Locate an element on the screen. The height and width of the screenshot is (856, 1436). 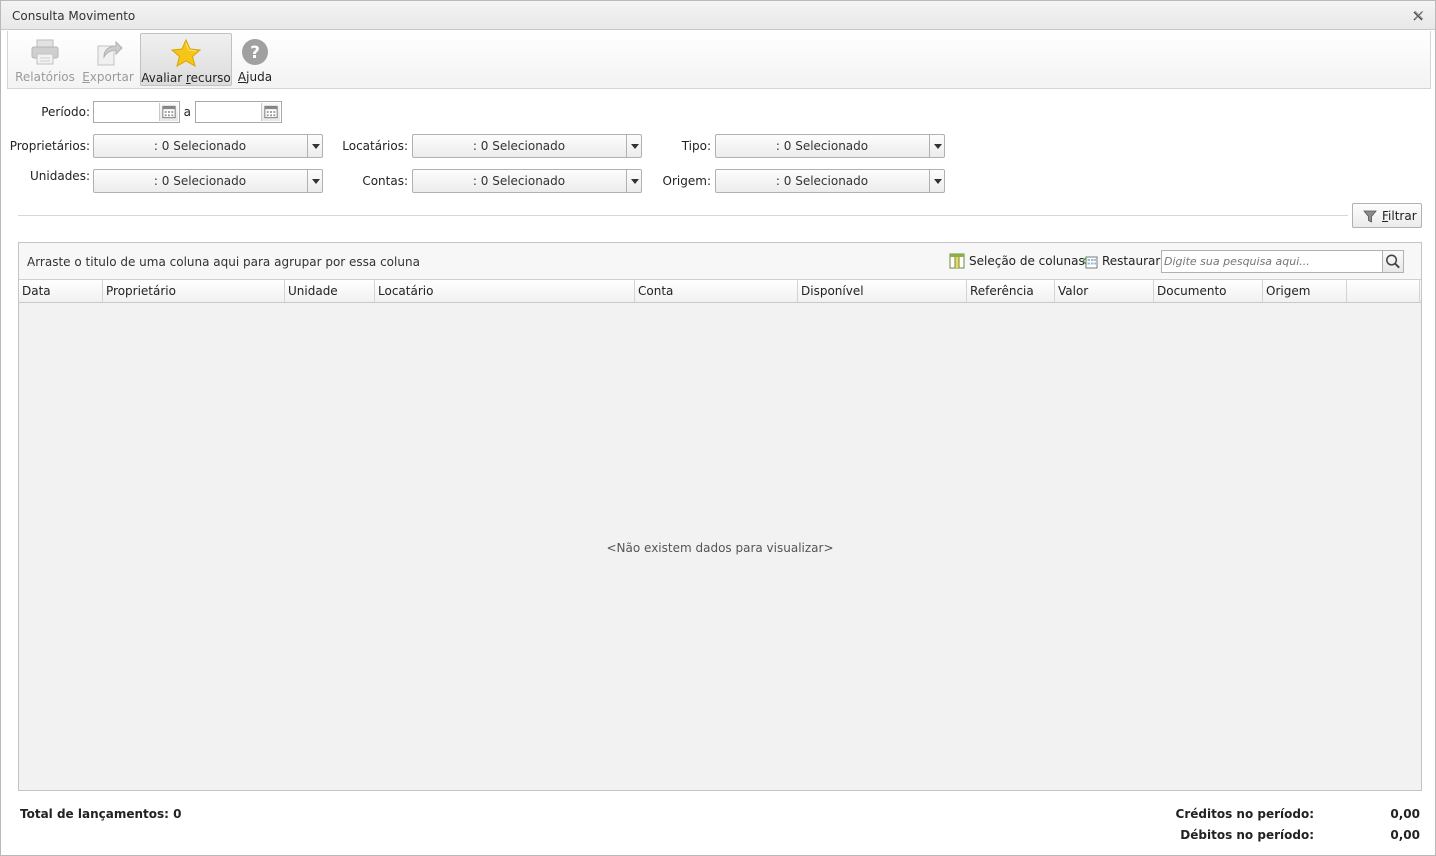
origin-value: : 0 Selecionado is located at coordinates (822, 181).